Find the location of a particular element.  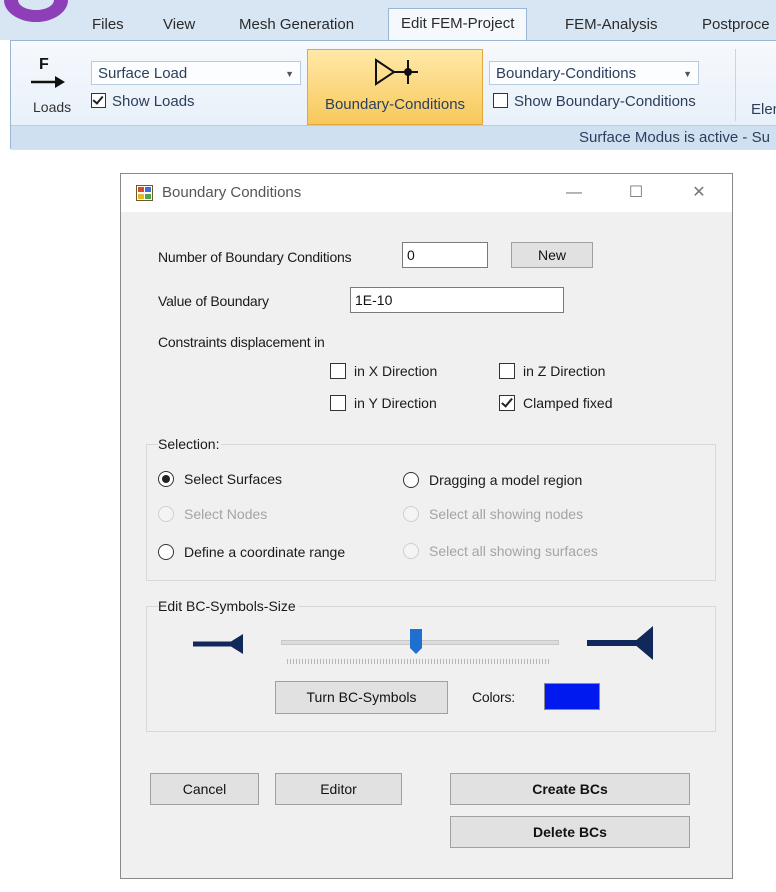

select-nodes-radio: Select Nodes is located at coordinates (212, 514).